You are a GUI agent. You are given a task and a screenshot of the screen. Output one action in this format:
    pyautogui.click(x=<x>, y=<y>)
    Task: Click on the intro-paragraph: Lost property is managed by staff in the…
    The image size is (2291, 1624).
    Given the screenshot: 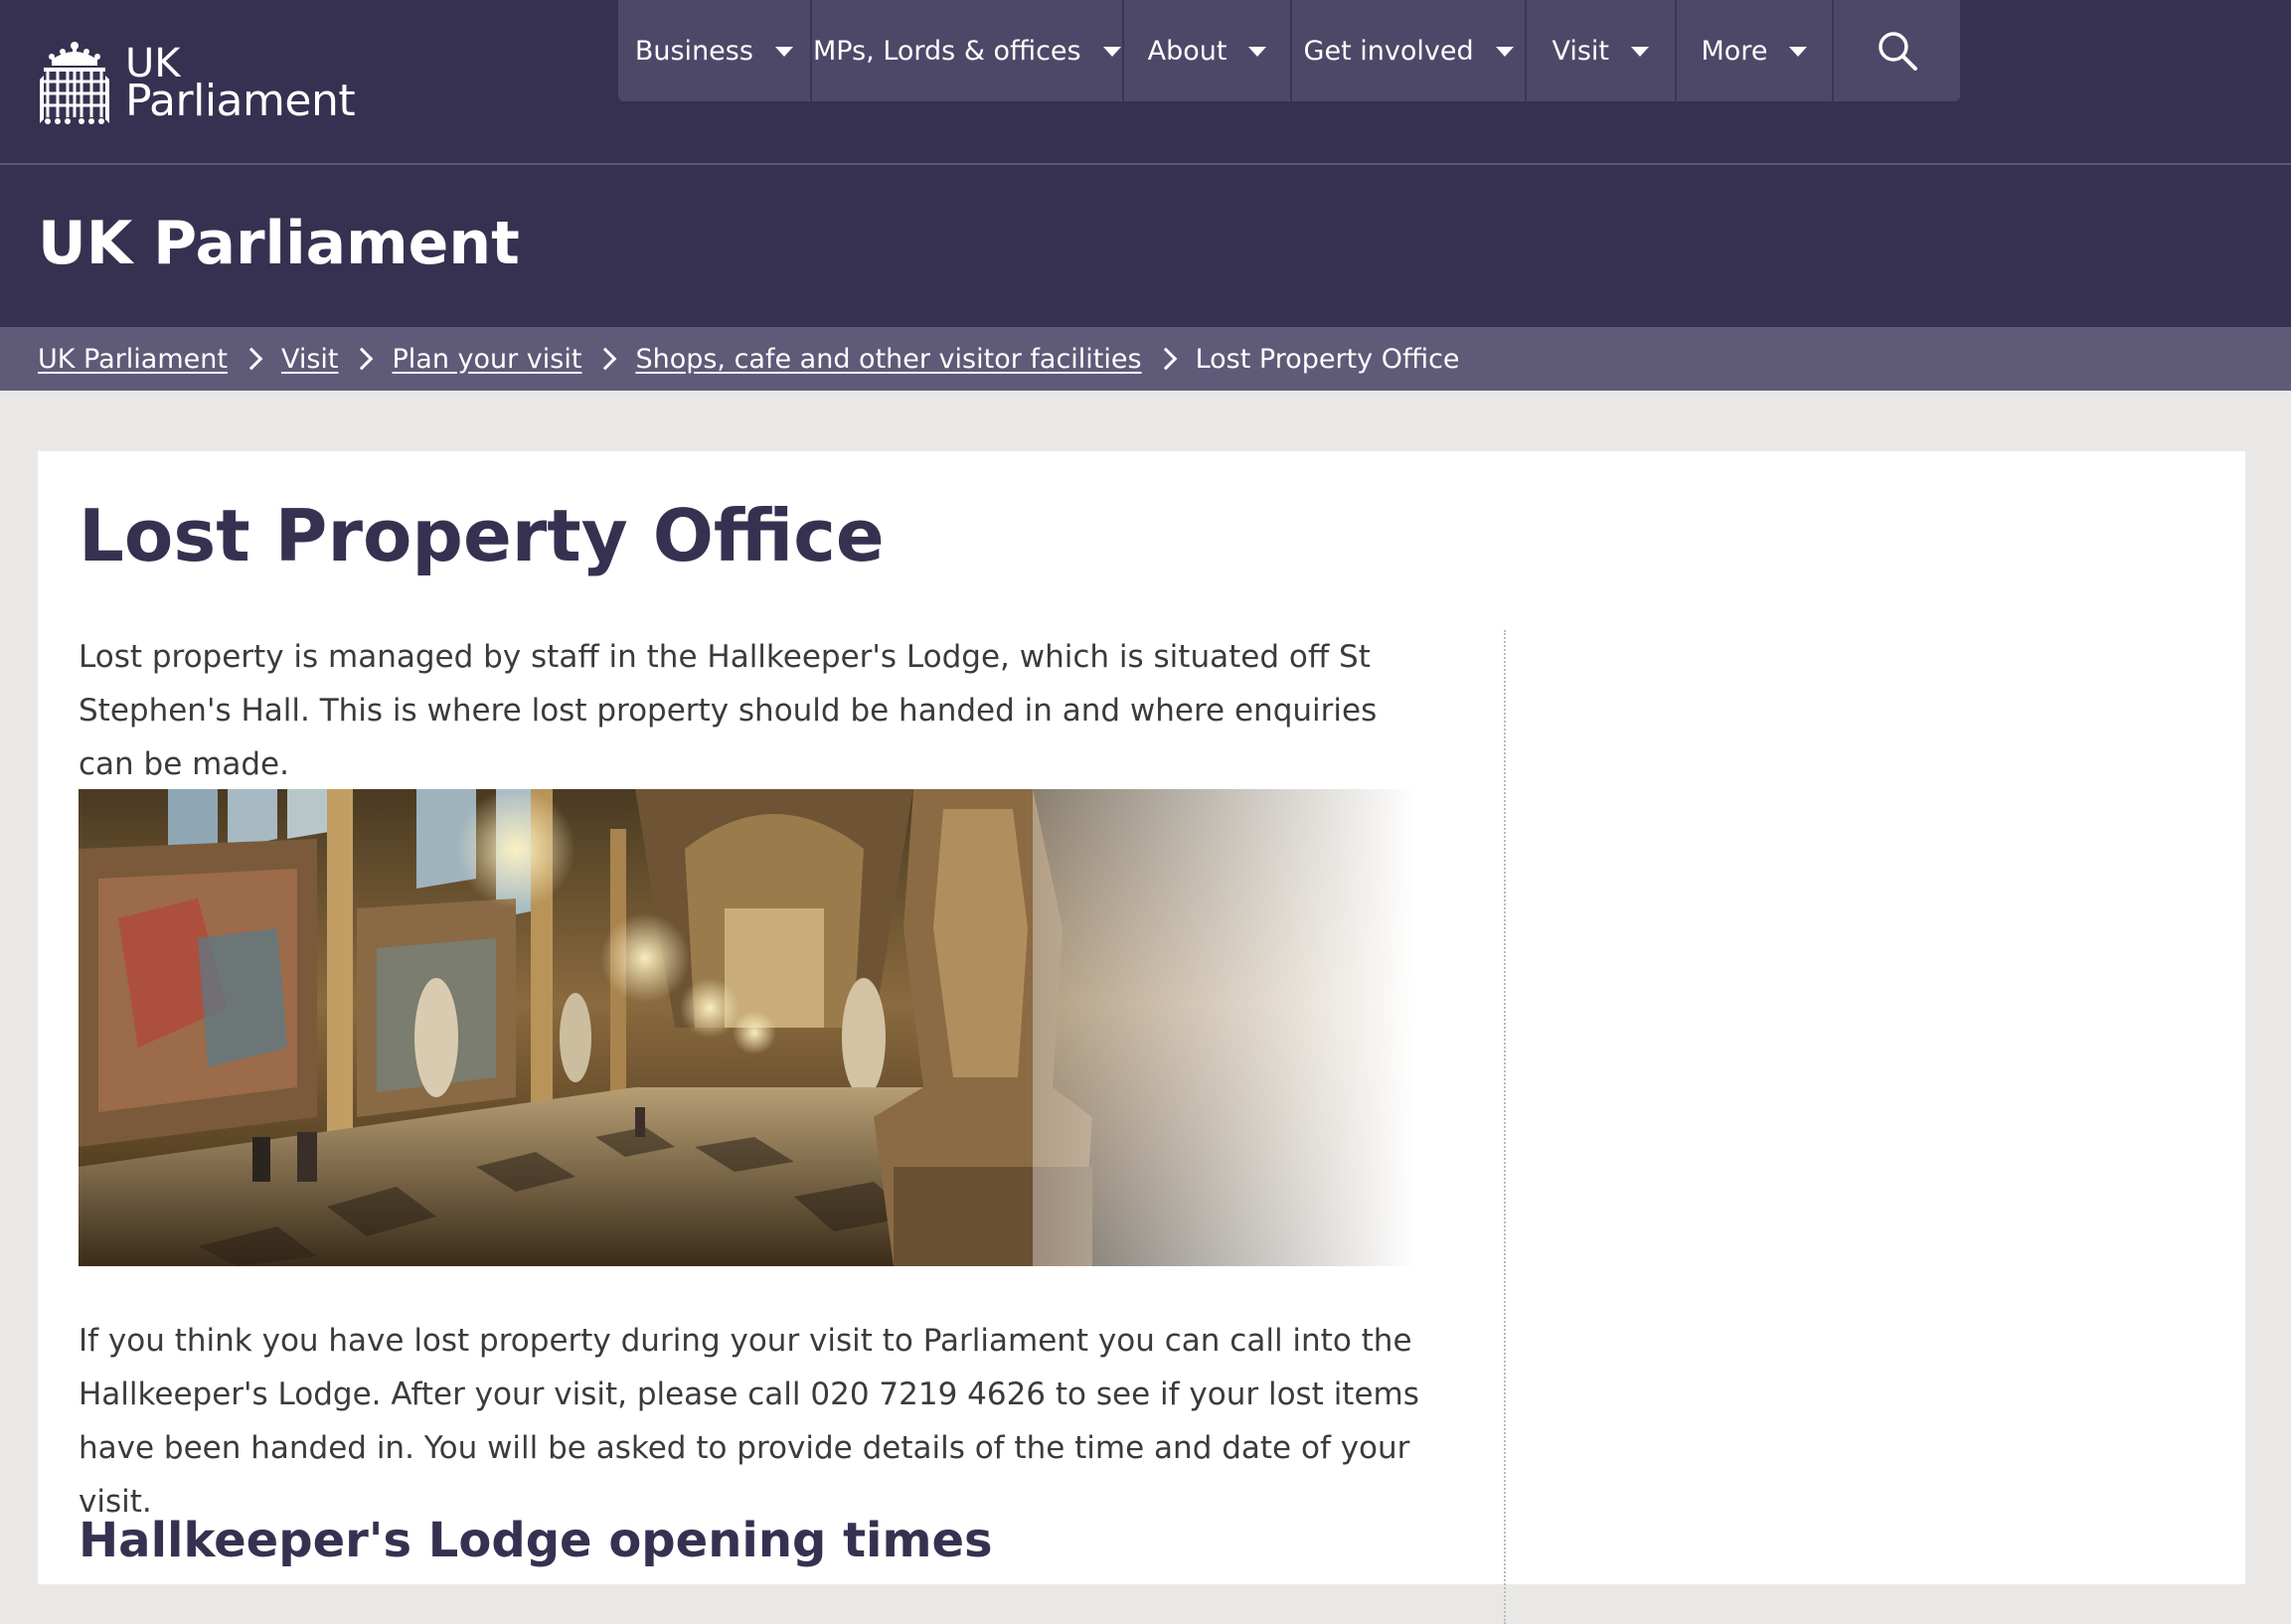 What is the action you would take?
    pyautogui.click(x=728, y=710)
    